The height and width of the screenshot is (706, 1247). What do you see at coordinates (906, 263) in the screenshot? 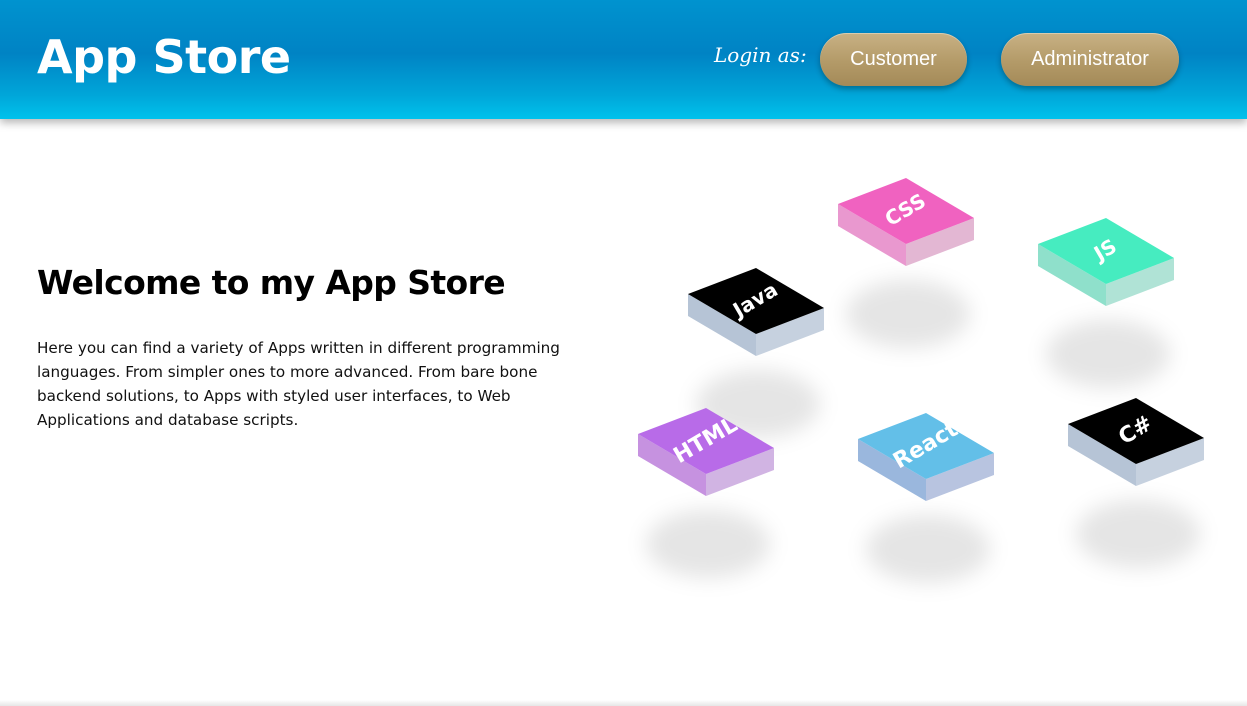
I see `tile-css: CSS` at bounding box center [906, 263].